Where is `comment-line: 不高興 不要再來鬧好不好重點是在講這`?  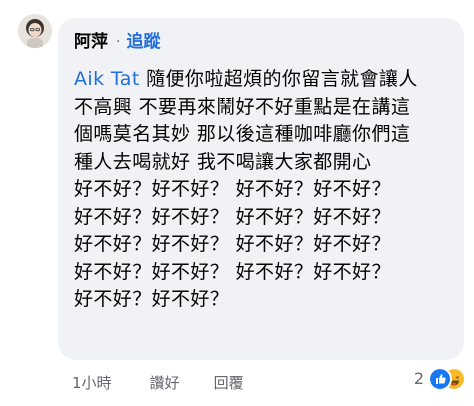 comment-line: 不高興 不要再來鬧好不好重點是在講這 is located at coordinates (242, 106).